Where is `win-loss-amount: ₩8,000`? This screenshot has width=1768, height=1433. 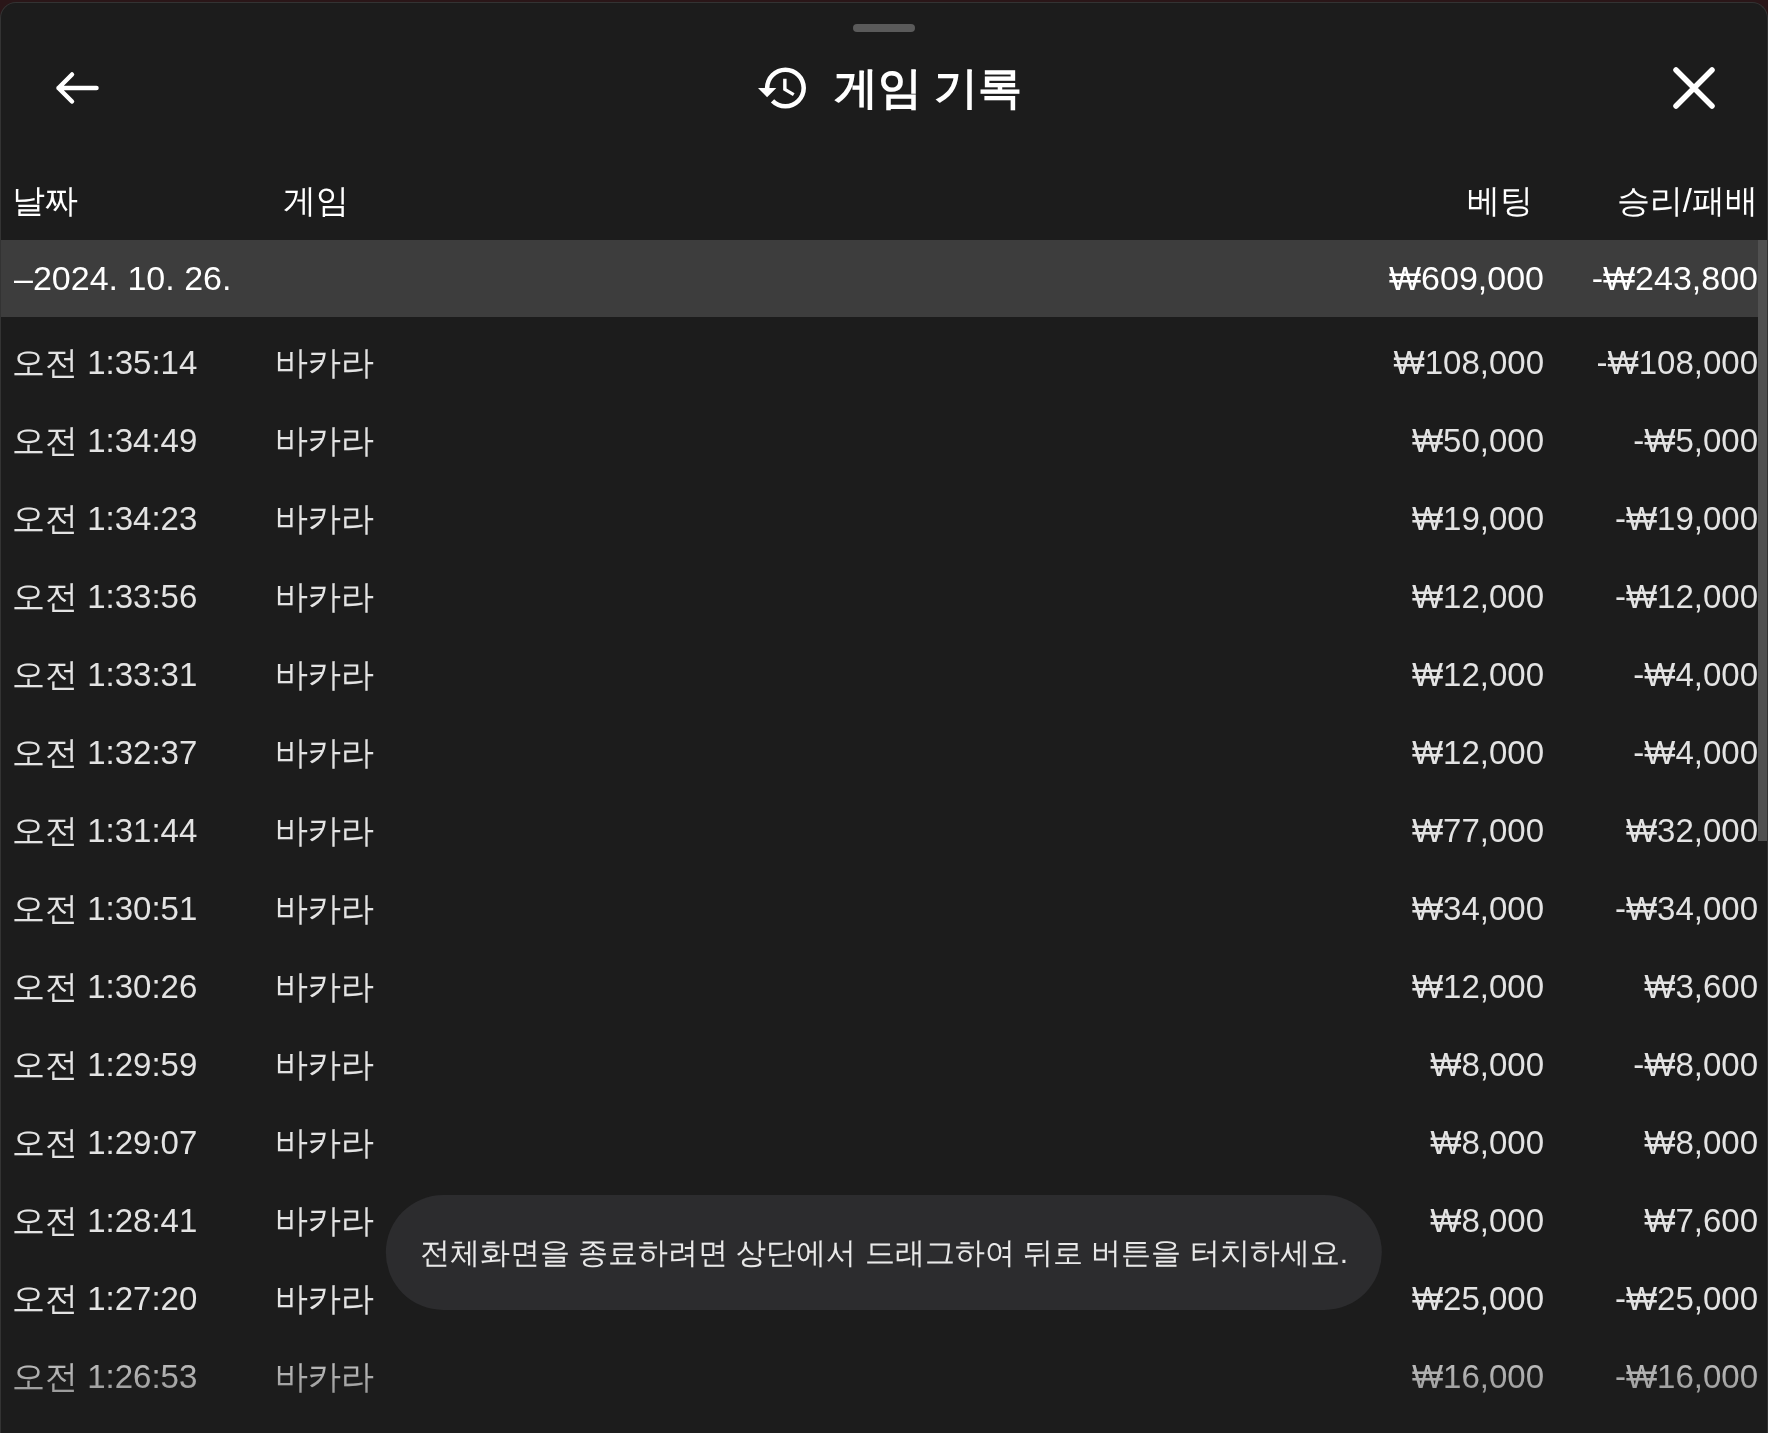 win-loss-amount: ₩8,000 is located at coordinates (1701, 1143).